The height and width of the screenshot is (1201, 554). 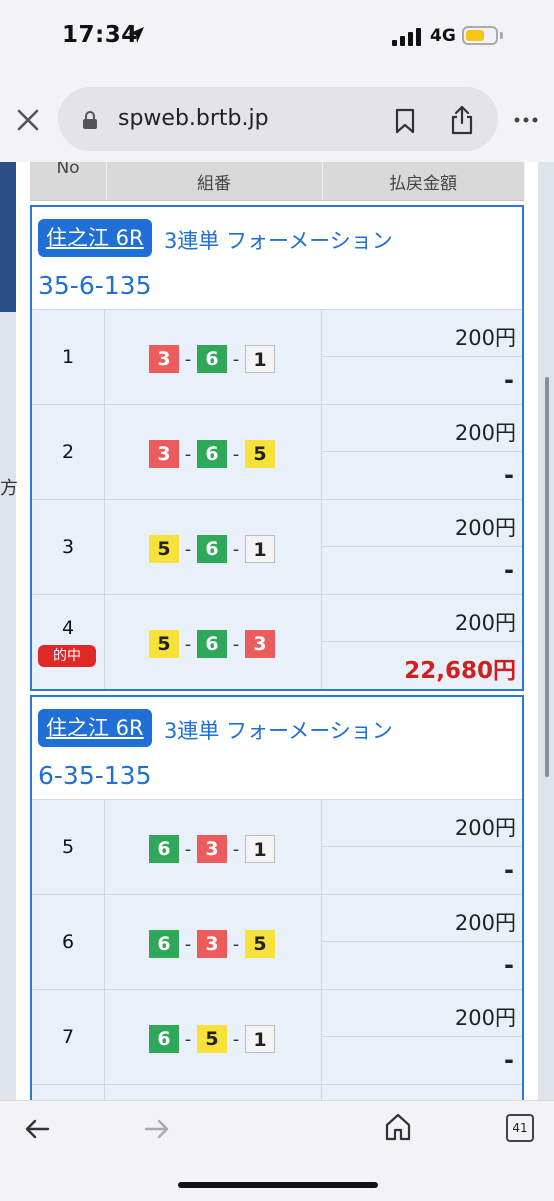 I want to click on table-row: 3 5-6-1 200円 -, so click(x=277, y=546).